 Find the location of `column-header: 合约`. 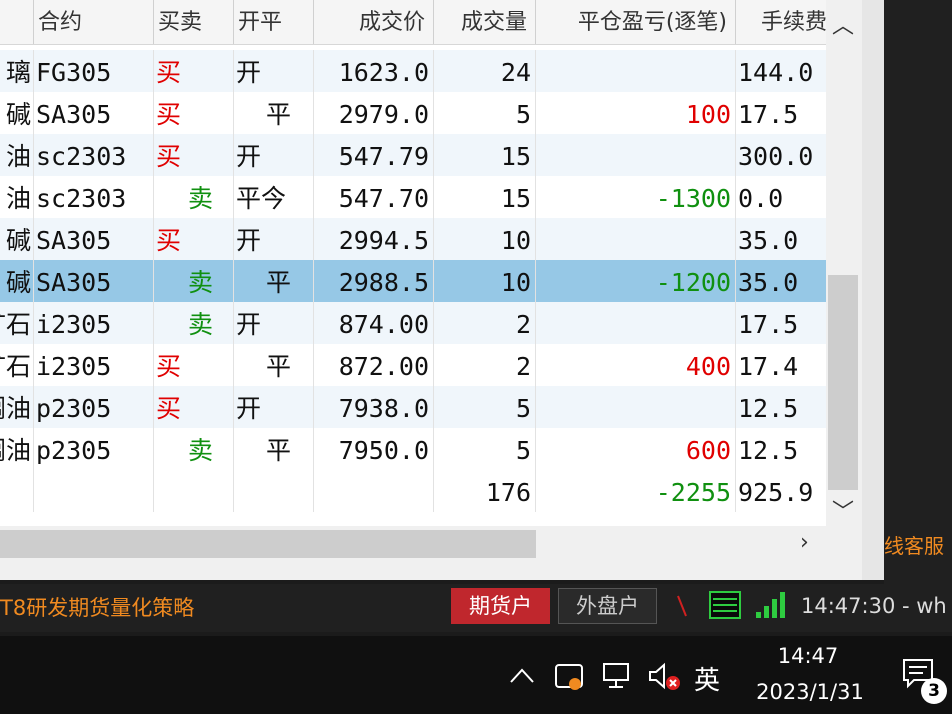

column-header: 合约 is located at coordinates (94, 22).